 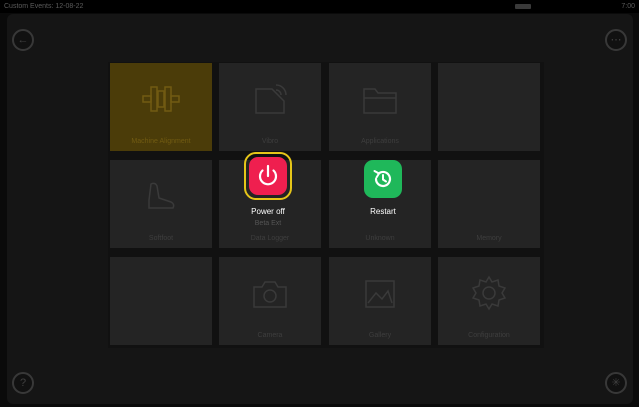 I want to click on help-button: ?, so click(x=23, y=383).